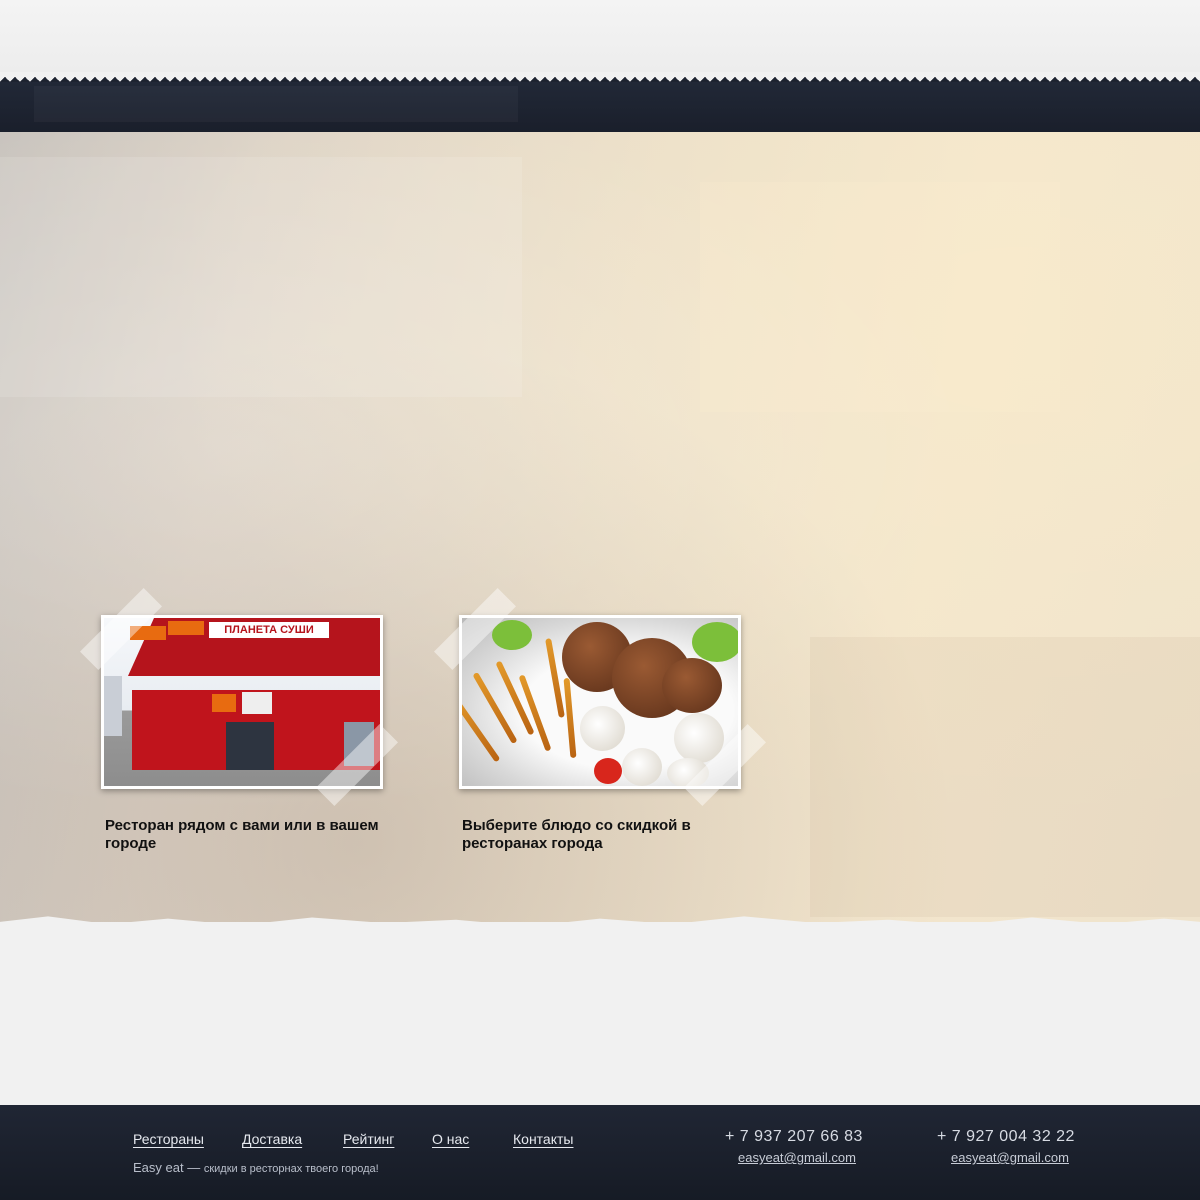 The image size is (1200, 1200). Describe the element at coordinates (368, 1139) in the screenshot. I see `footer-link-rating: Рейтинг` at that location.